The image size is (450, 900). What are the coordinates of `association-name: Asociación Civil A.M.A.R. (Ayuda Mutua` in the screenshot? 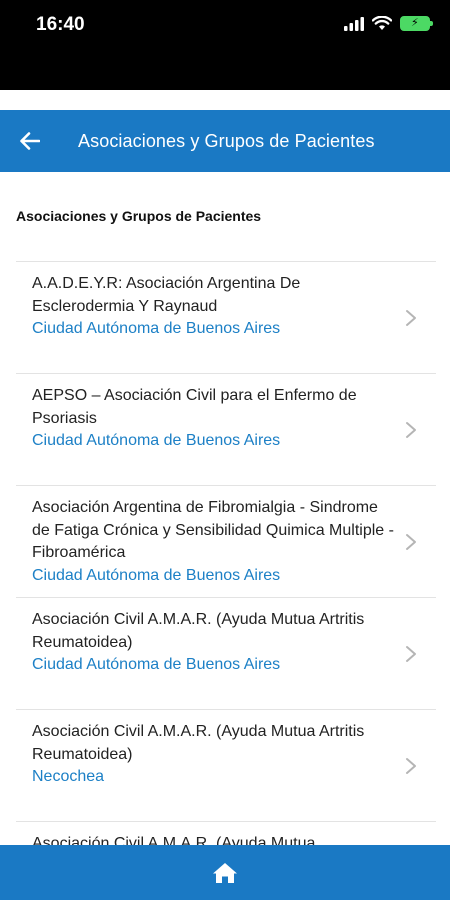 It's located at (174, 840).